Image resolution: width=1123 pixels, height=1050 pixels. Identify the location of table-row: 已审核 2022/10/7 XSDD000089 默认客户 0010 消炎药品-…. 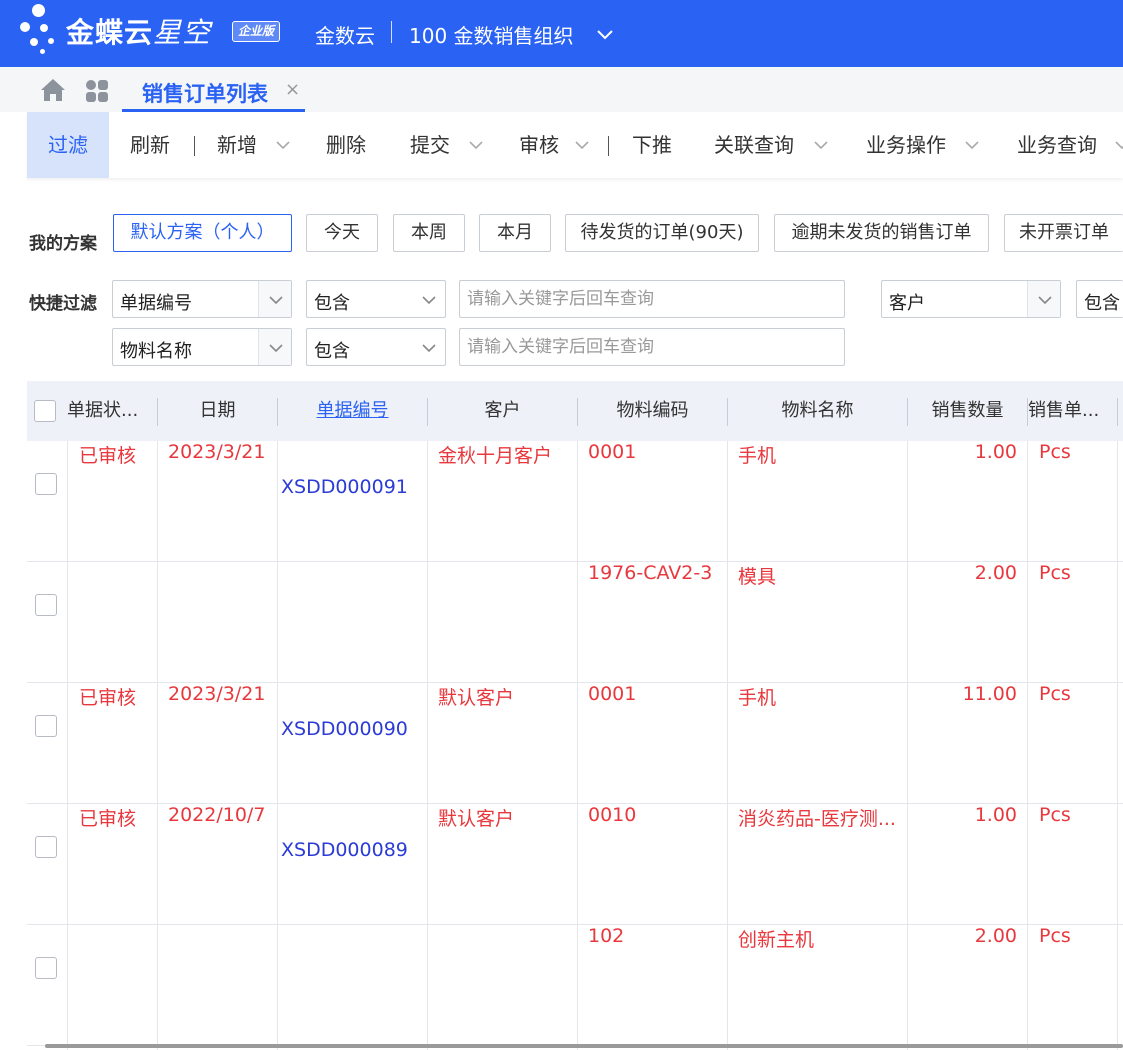
(575, 864).